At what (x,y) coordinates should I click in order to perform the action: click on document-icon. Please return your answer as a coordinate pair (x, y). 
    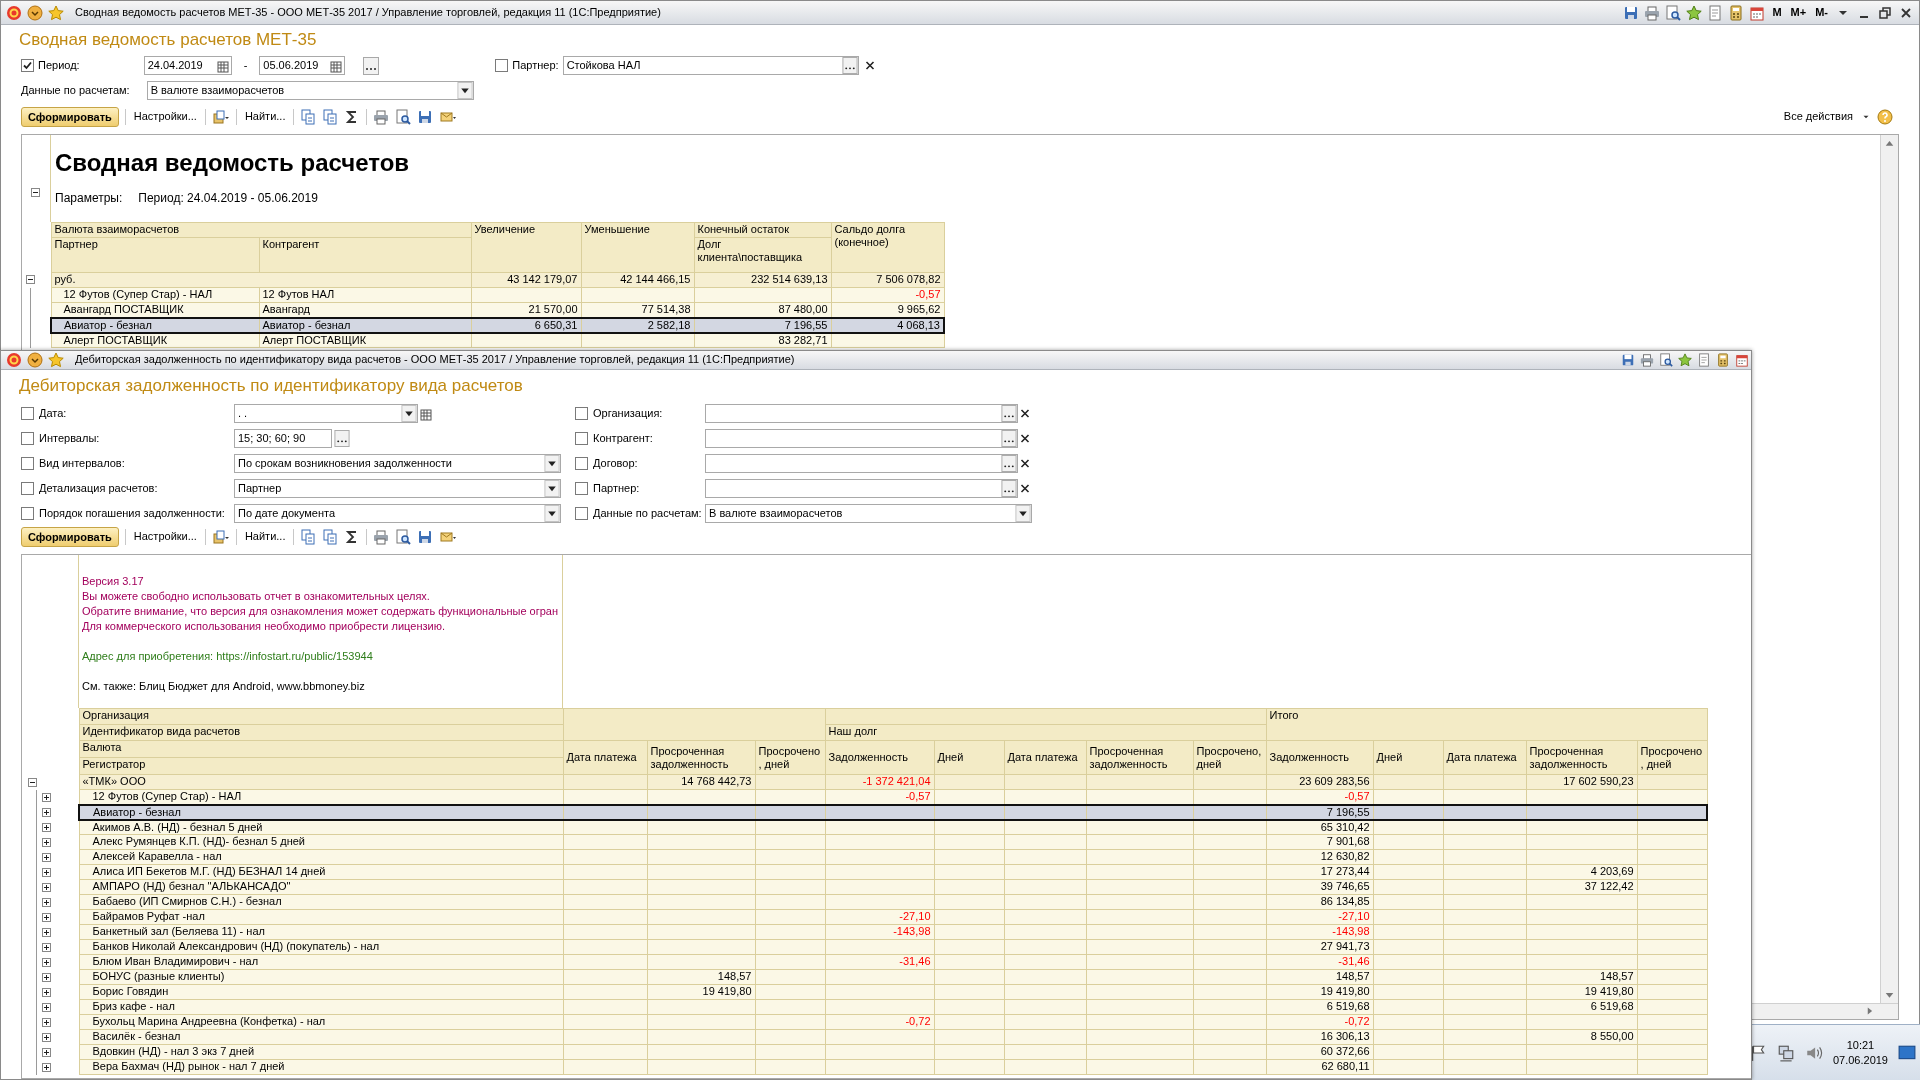
    Looking at the image, I should click on (1704, 360).